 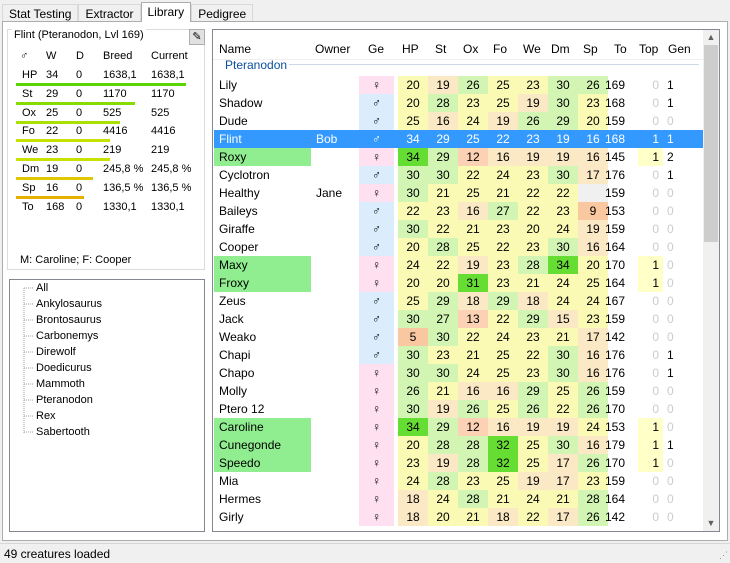 What do you see at coordinates (563, 265) in the screenshot?
I see `stat-cell: 34` at bounding box center [563, 265].